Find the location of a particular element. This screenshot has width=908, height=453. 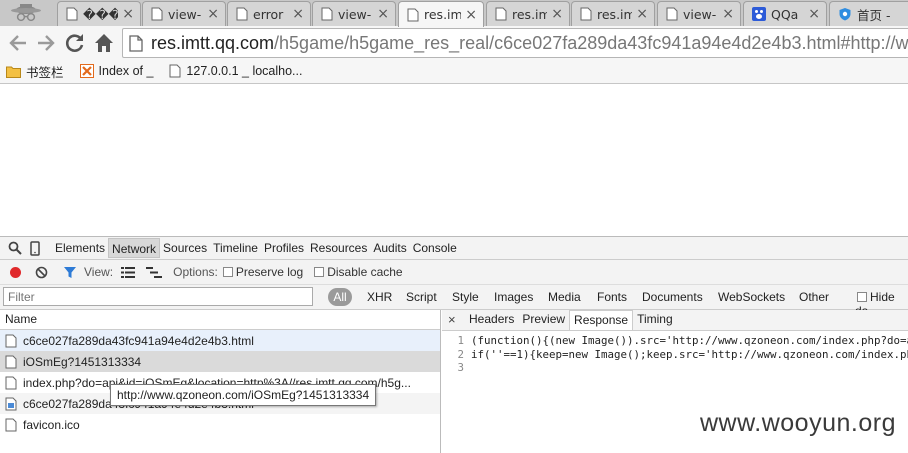

request-row: iOSmEg?1451313334 is located at coordinates (220, 361).